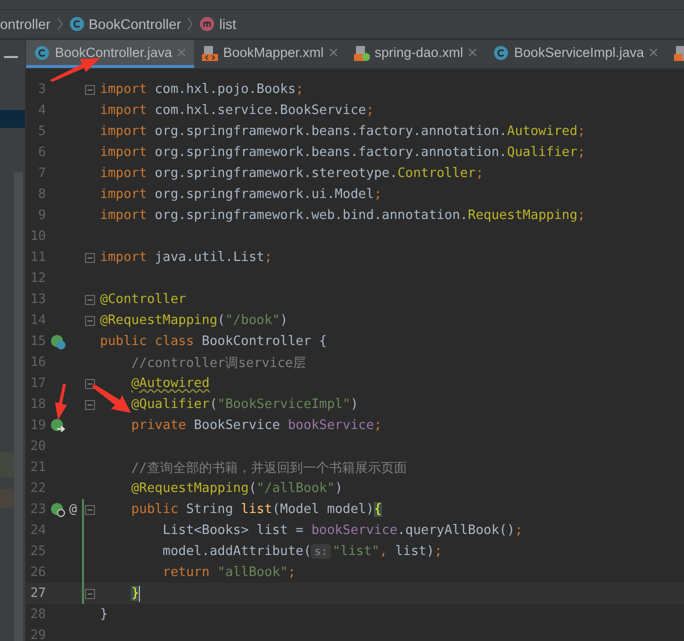 The width and height of the screenshot is (684, 641). Describe the element at coordinates (11, 57) in the screenshot. I see `minimize-icon` at that location.